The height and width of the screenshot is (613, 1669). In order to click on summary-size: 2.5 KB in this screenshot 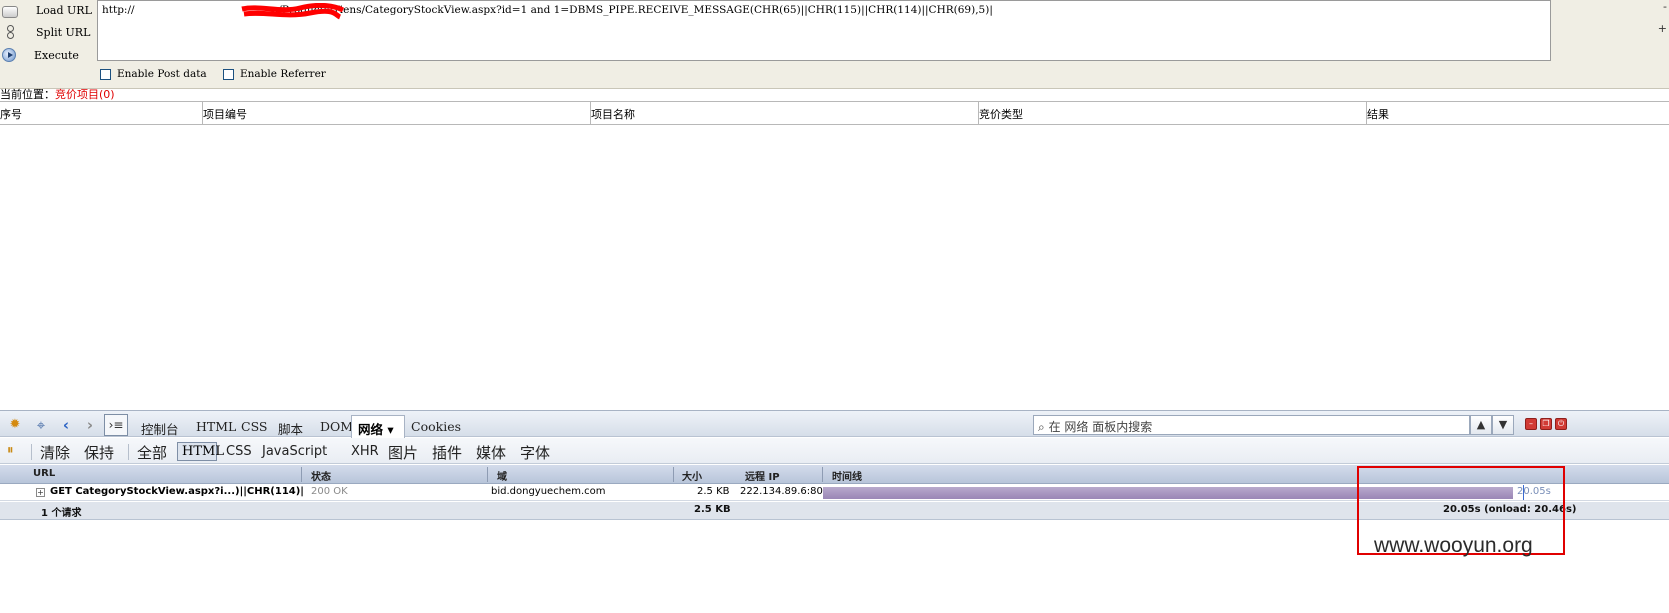, I will do `click(712, 509)`.